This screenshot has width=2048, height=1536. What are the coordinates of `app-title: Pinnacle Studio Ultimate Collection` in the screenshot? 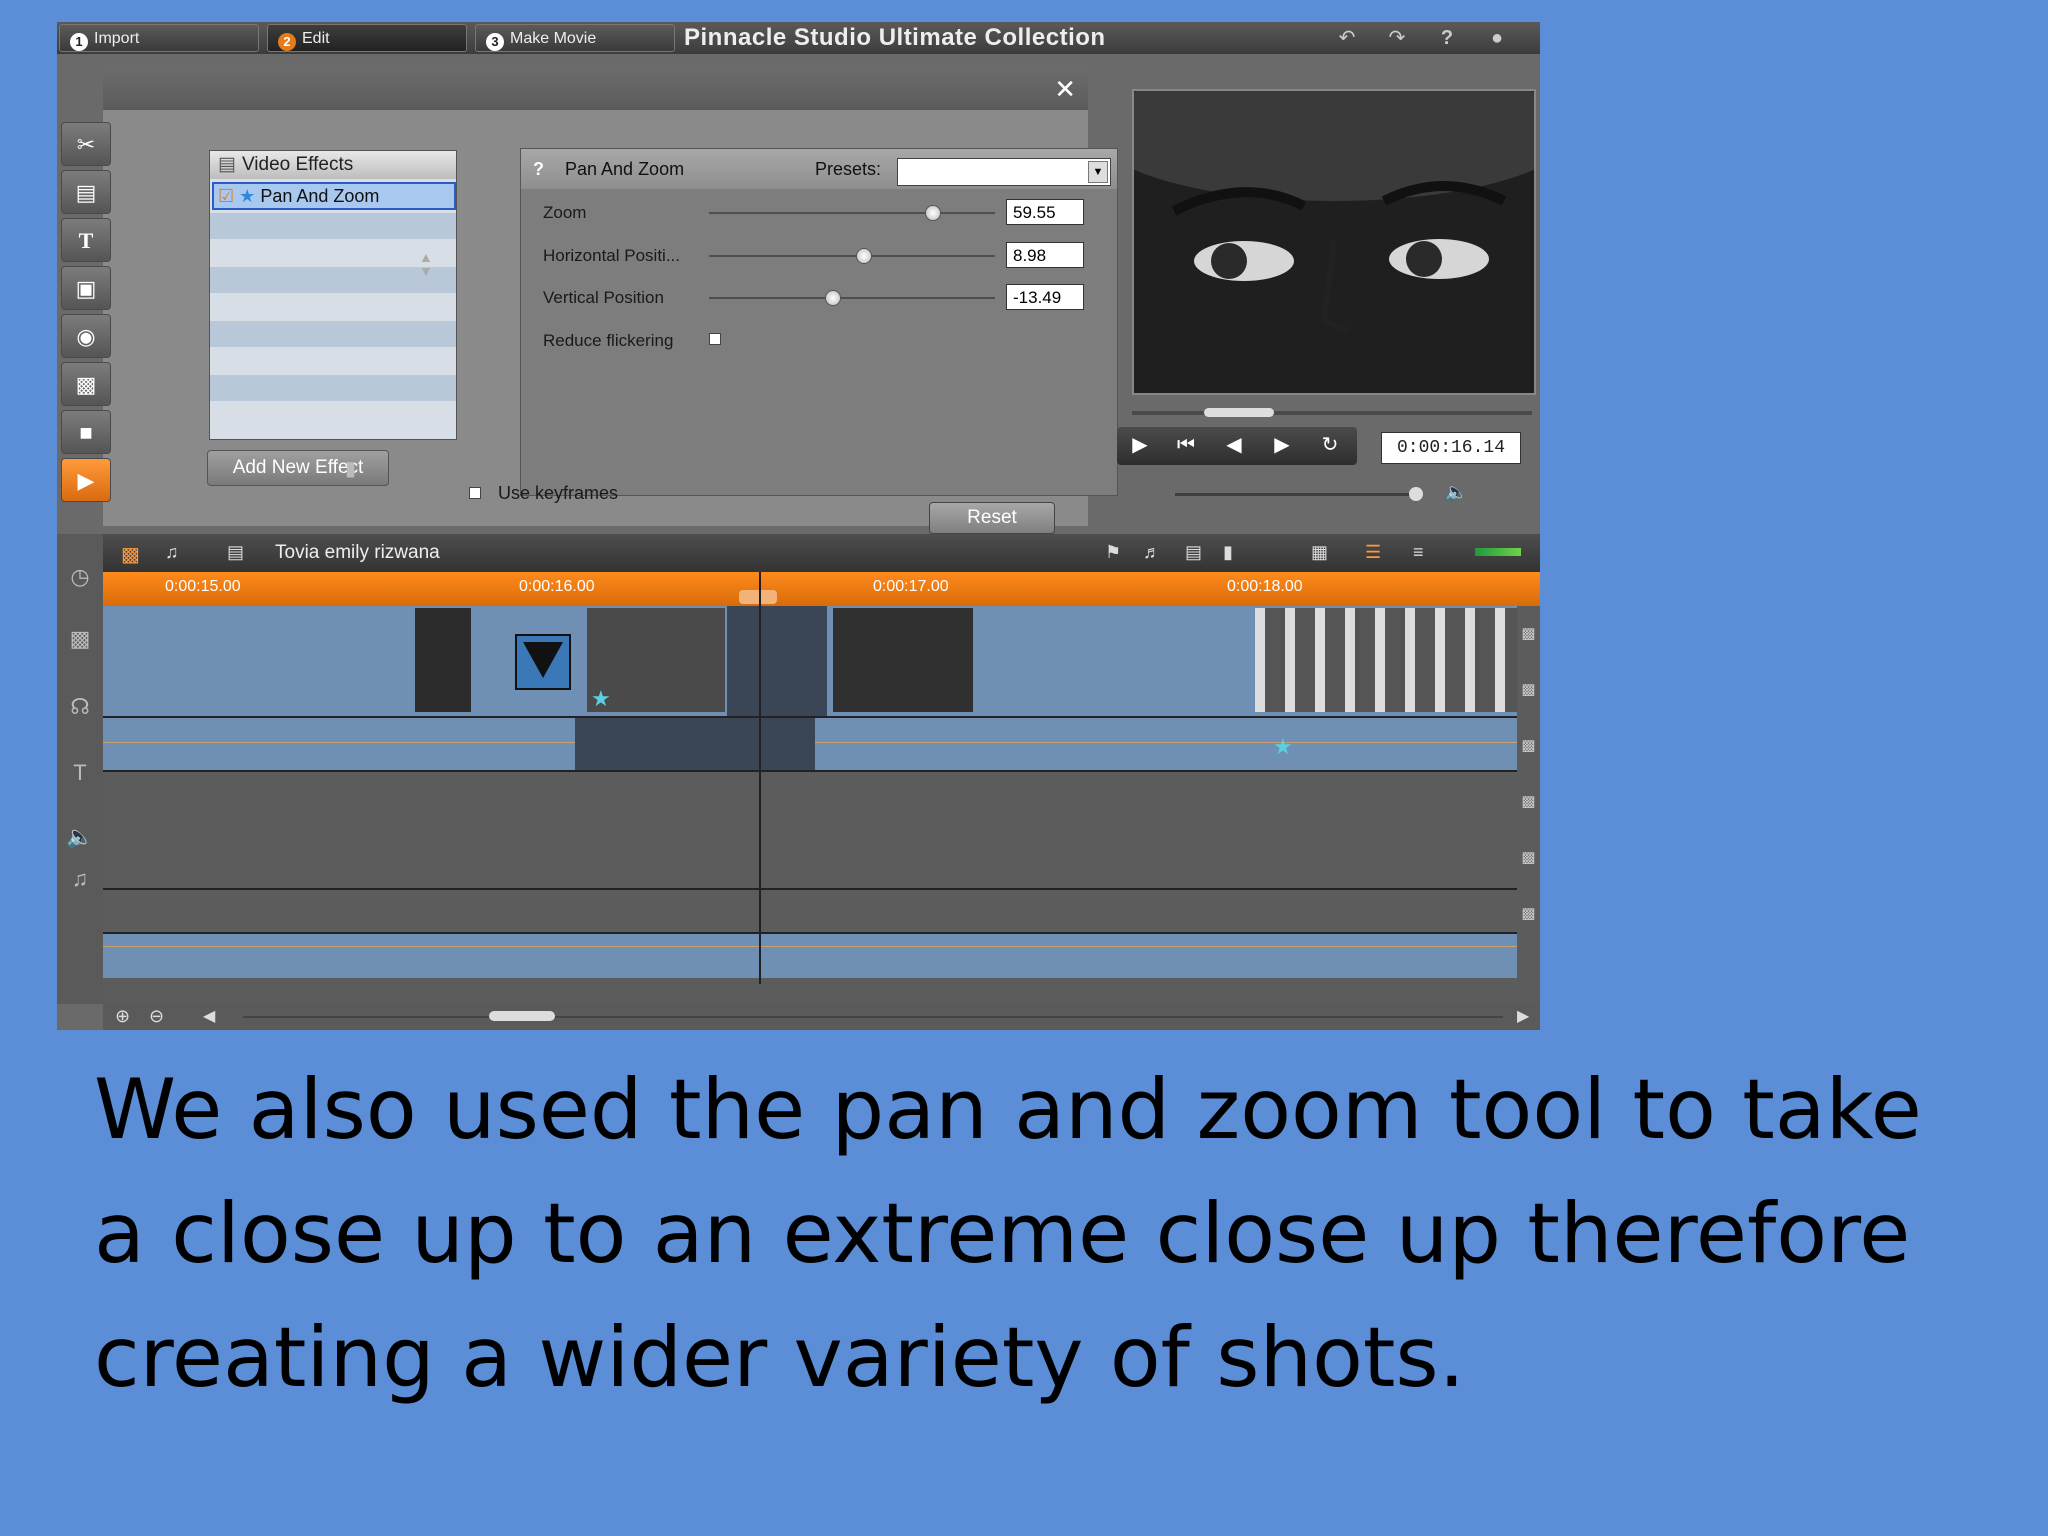 It's located at (895, 37).